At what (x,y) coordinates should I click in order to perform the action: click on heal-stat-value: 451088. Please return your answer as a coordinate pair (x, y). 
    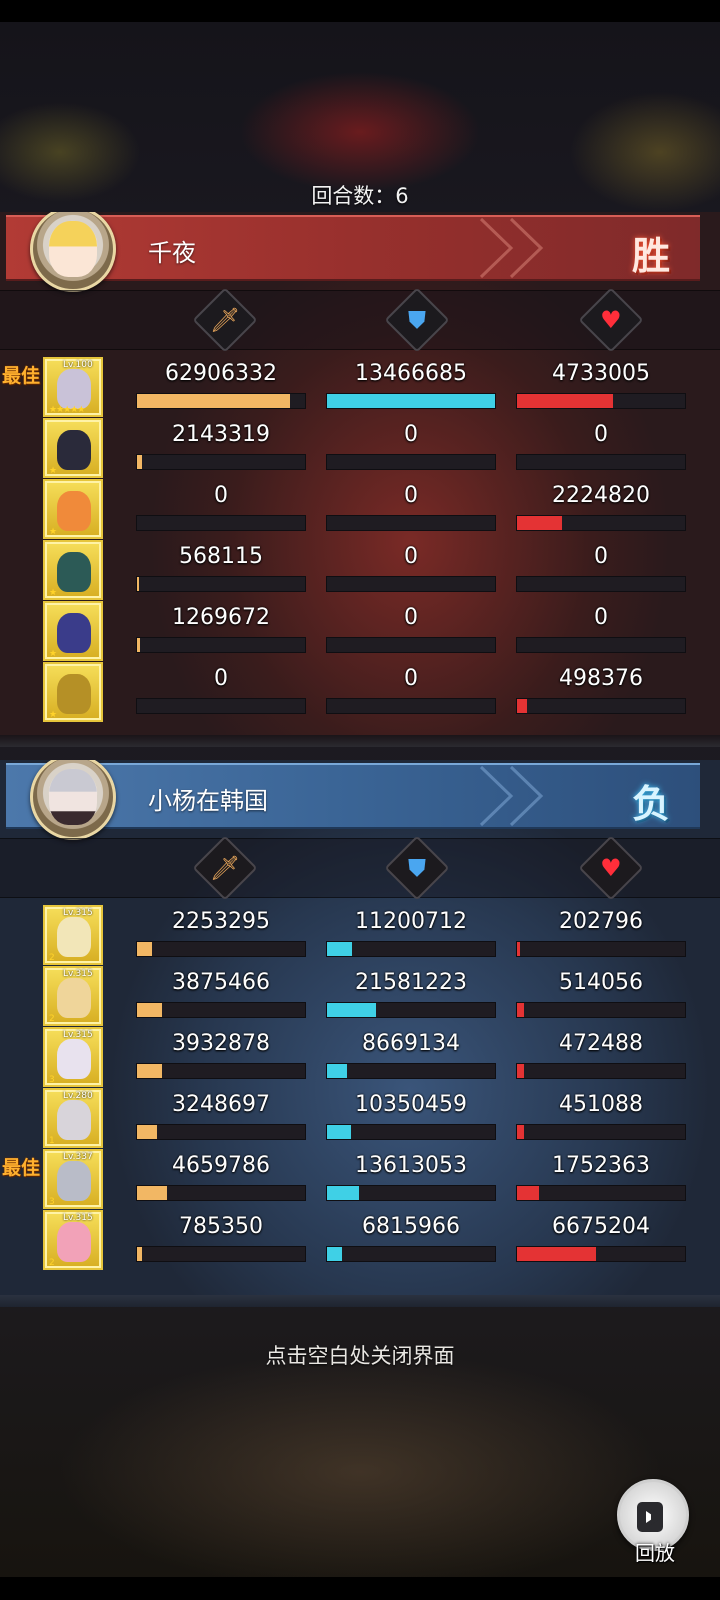
    Looking at the image, I should click on (601, 1104).